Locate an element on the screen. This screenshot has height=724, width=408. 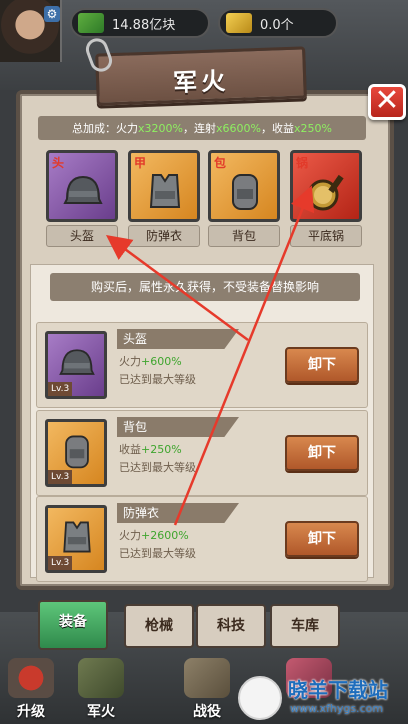
item-stat: 收益+250% is located at coordinates (150, 449).